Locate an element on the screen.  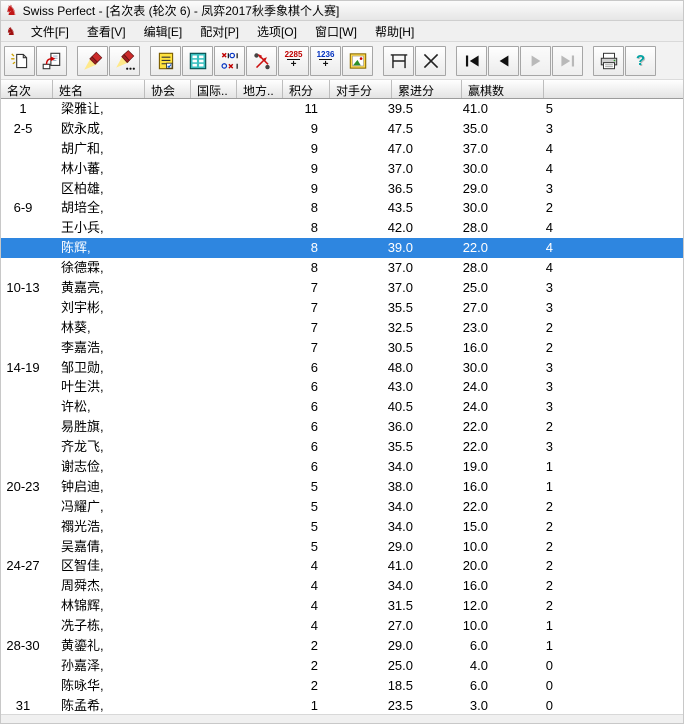
table-row: 徐德霖, 8 37.0 28.0 4 is located at coordinates (342, 268).